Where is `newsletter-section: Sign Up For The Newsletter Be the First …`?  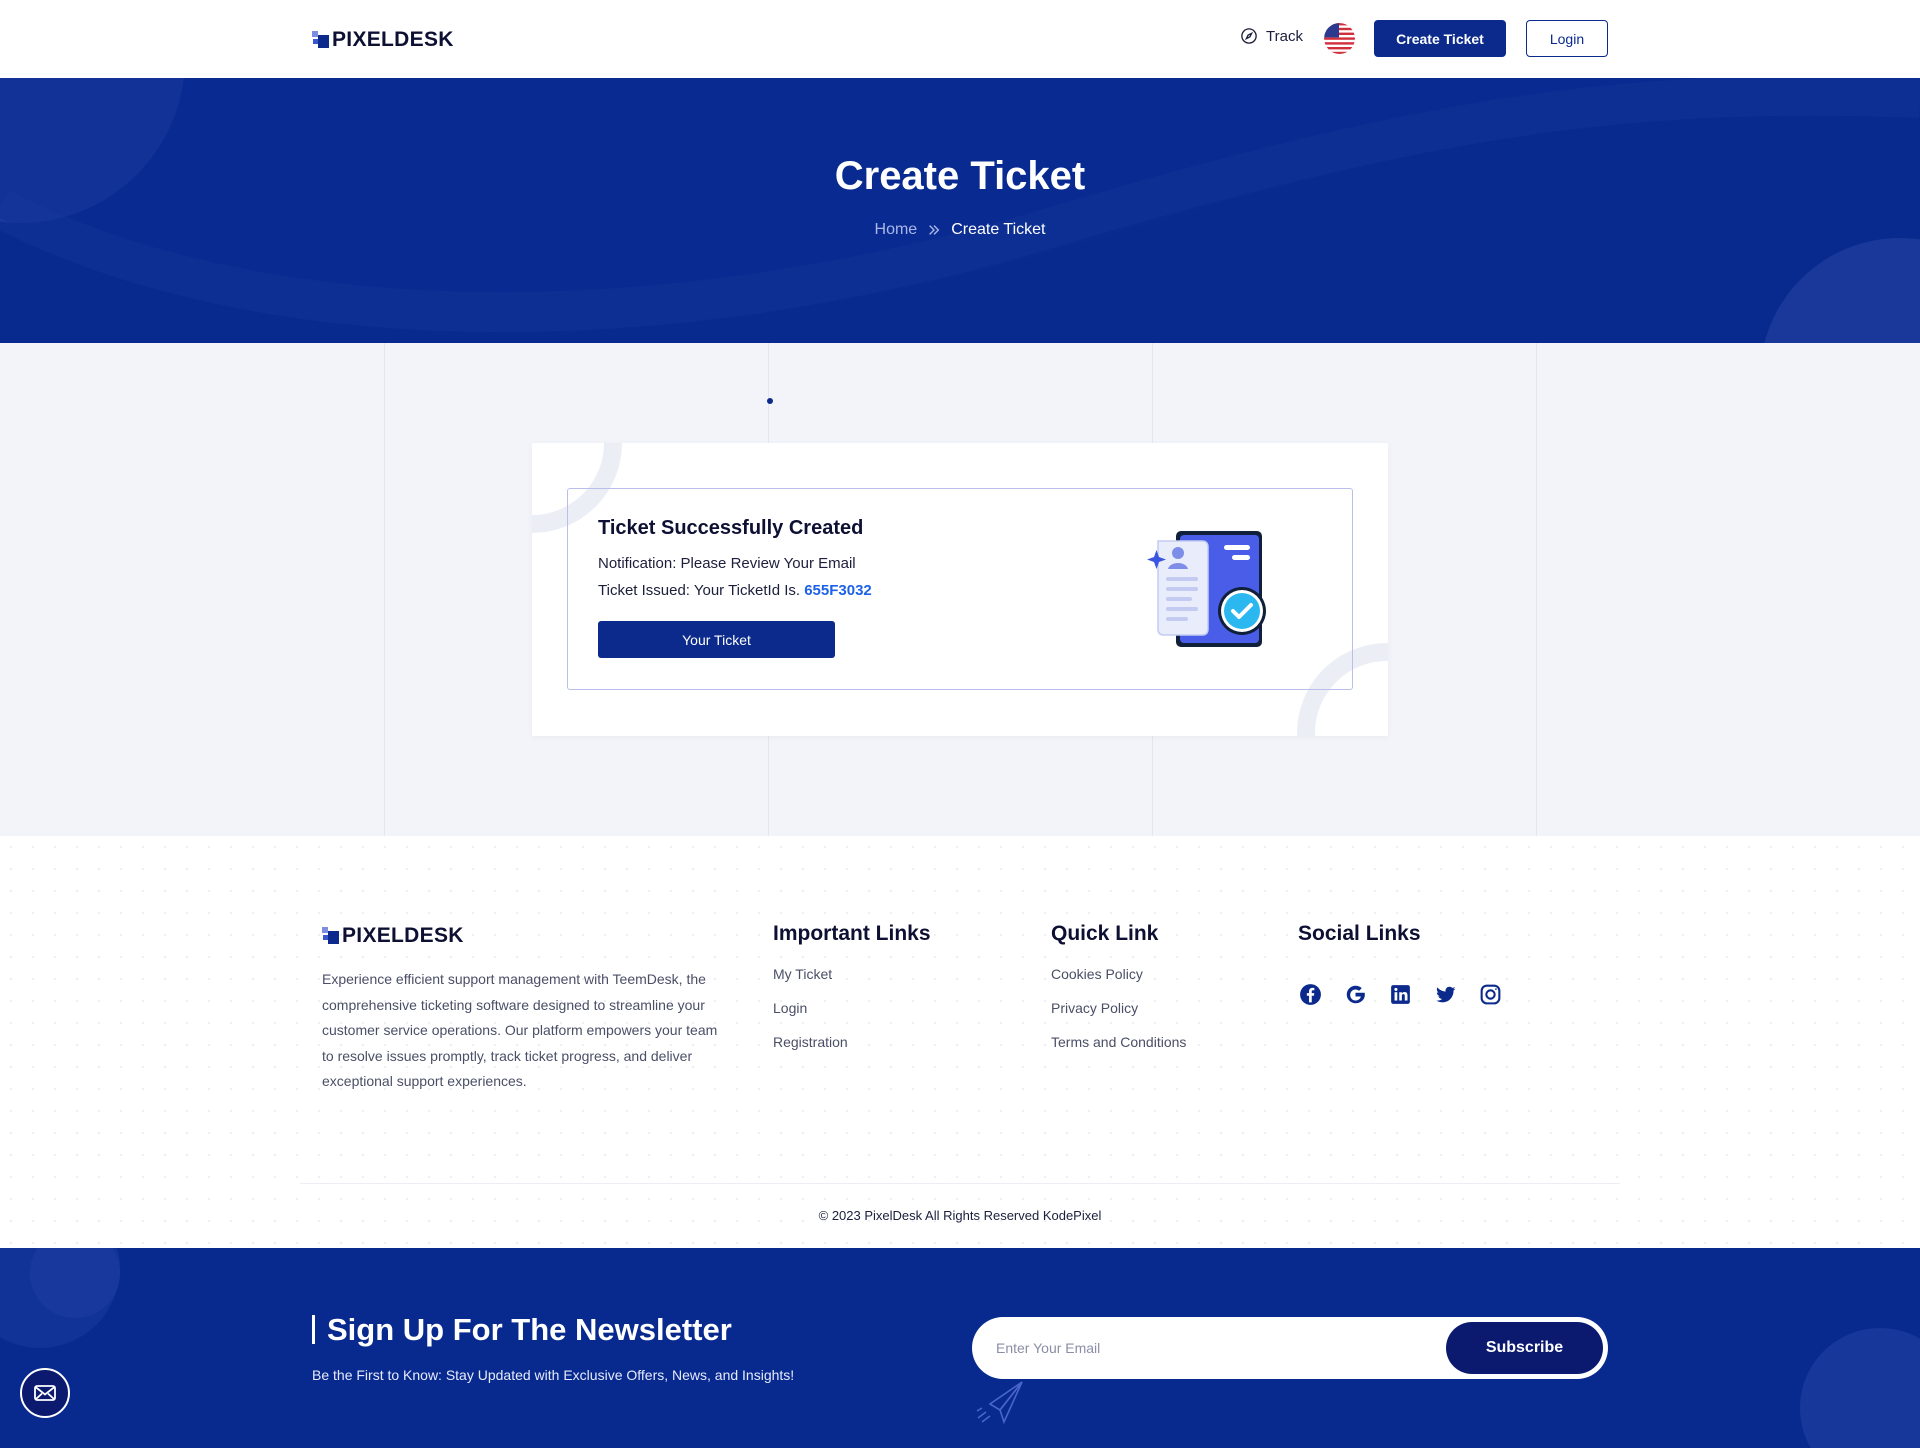 newsletter-section: Sign Up For The Newsletter Be the First … is located at coordinates (960, 1348).